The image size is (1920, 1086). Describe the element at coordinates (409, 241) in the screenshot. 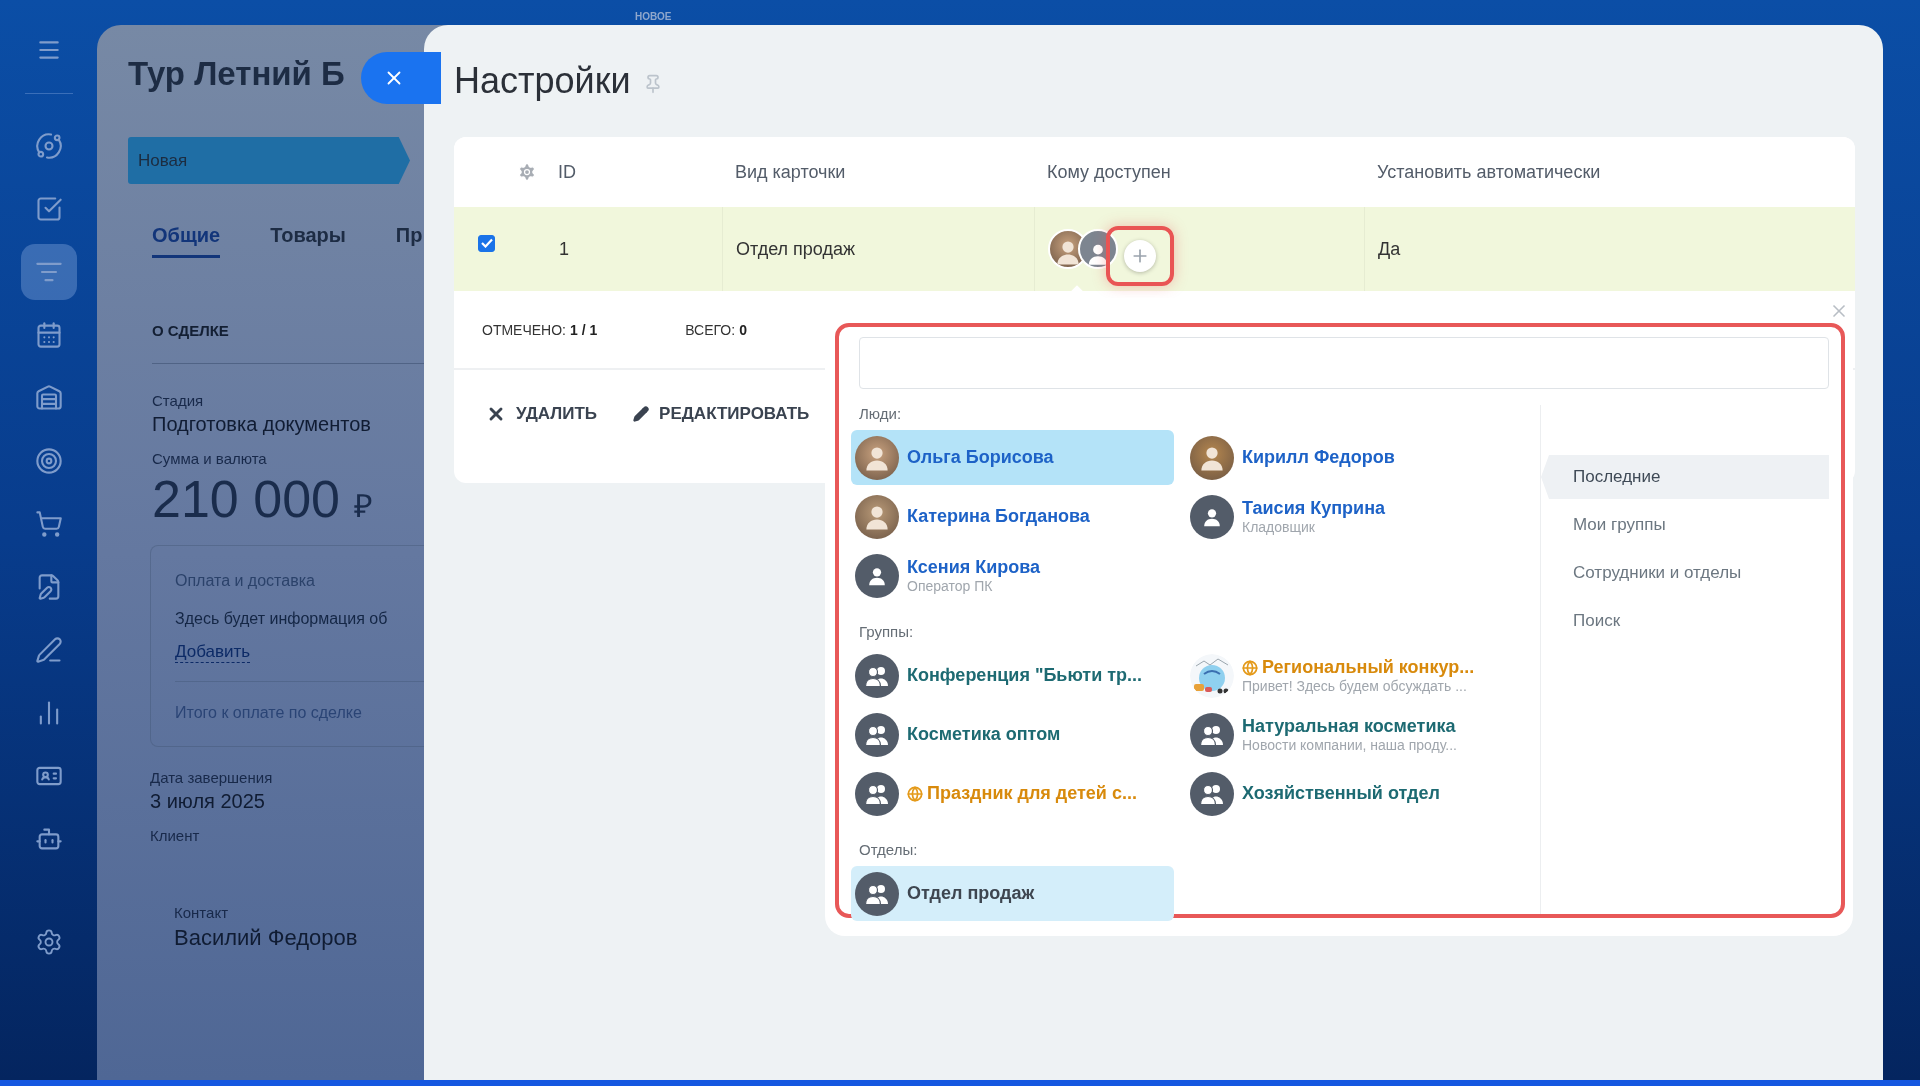

I see `deal-tab: Пр` at that location.